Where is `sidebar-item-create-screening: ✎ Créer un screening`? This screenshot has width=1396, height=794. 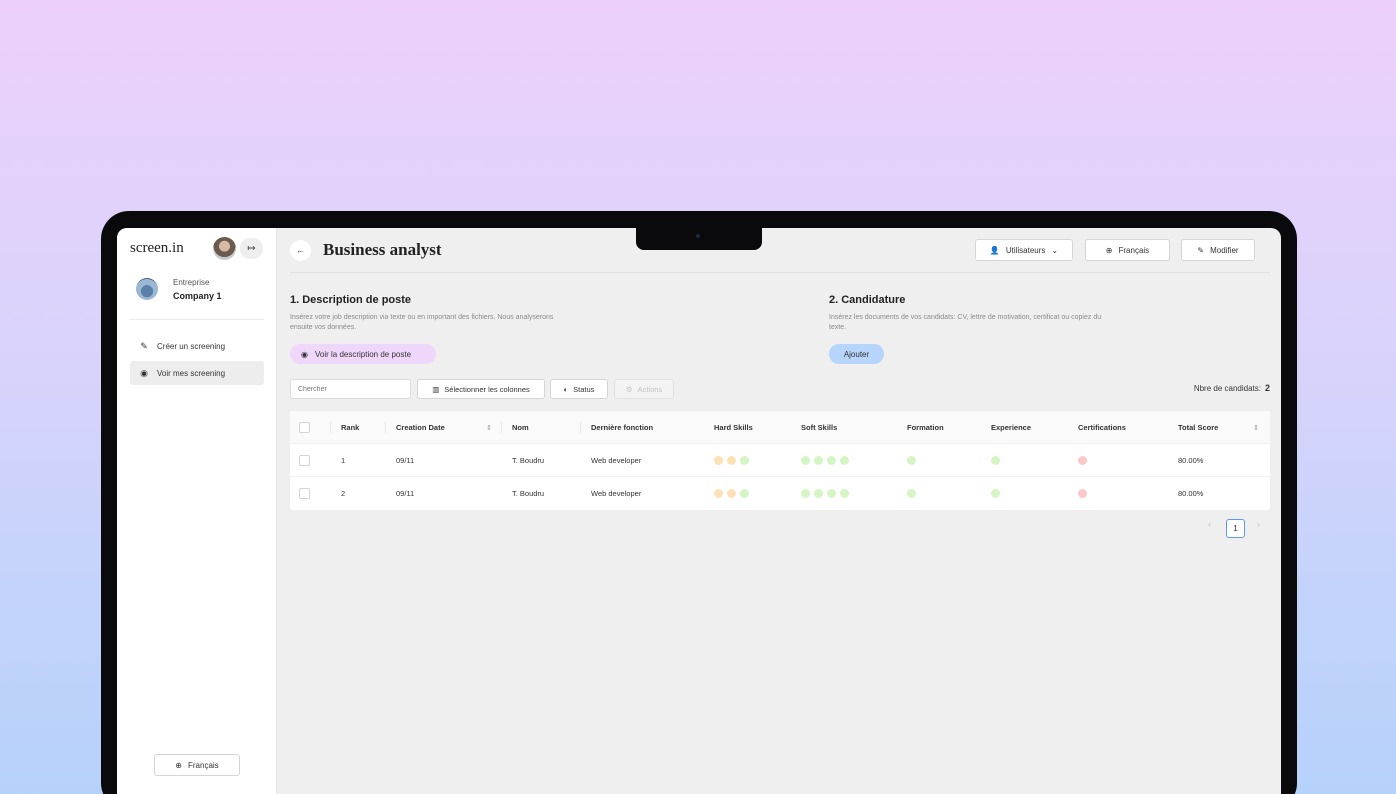
sidebar-item-create-screening: ✎ Créer un screening is located at coordinates (197, 346).